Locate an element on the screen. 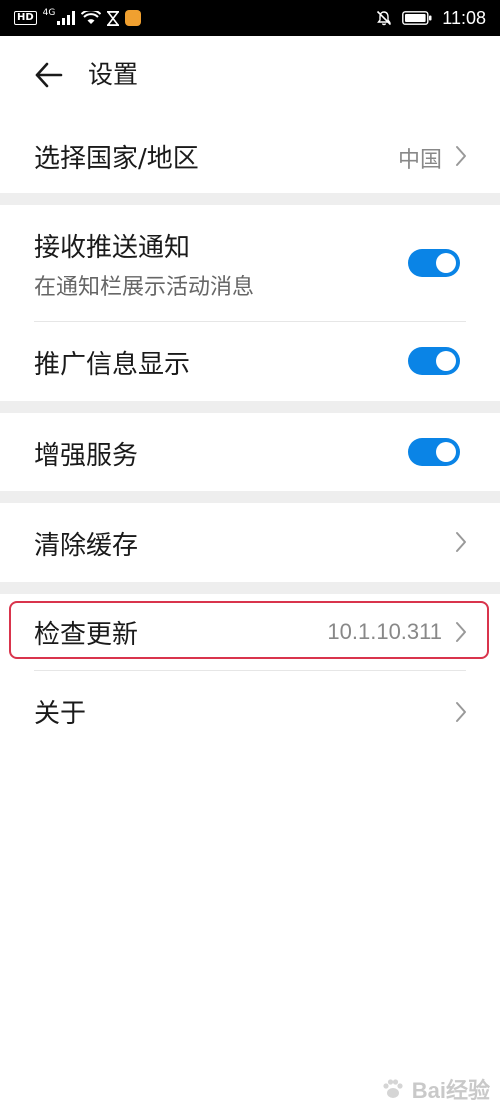  status-bar: HD 4G 11:08 is located at coordinates (250, 18).